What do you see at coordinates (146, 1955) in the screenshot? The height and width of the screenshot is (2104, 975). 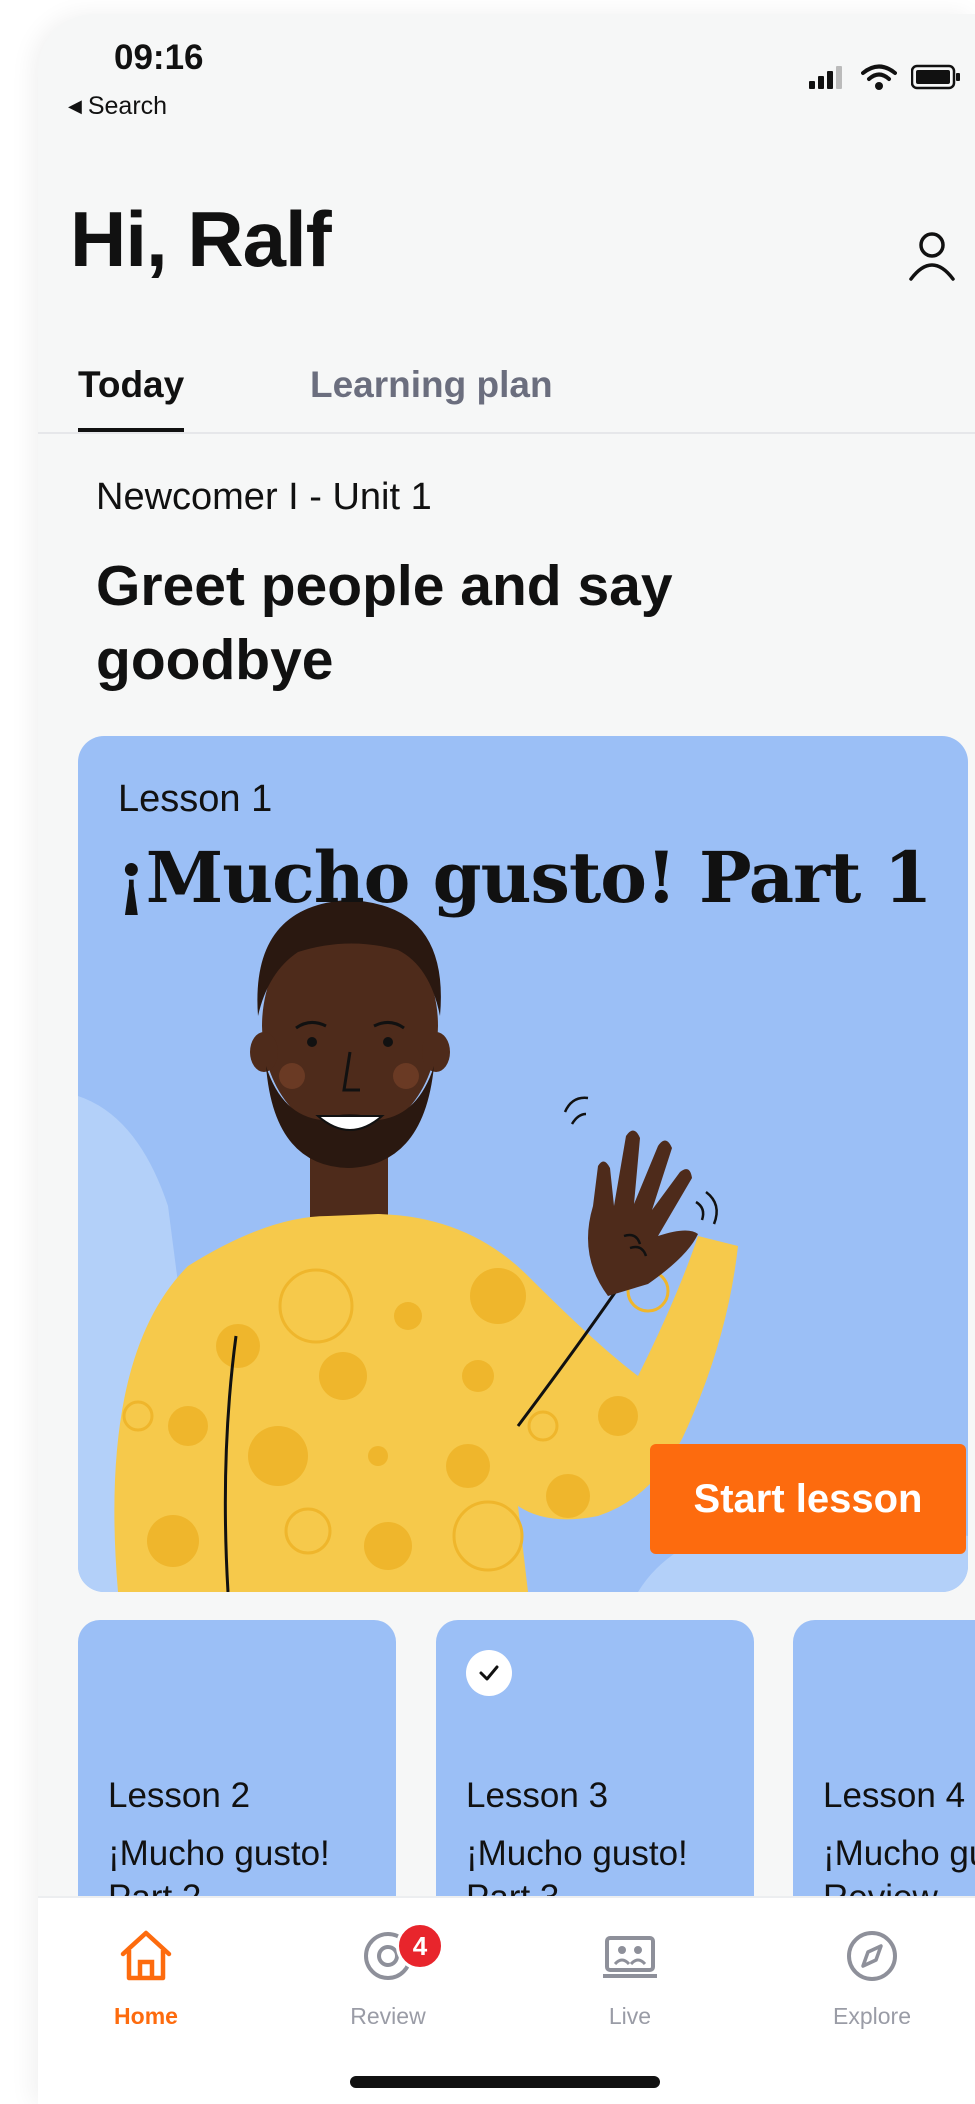 I see `home-icon` at bounding box center [146, 1955].